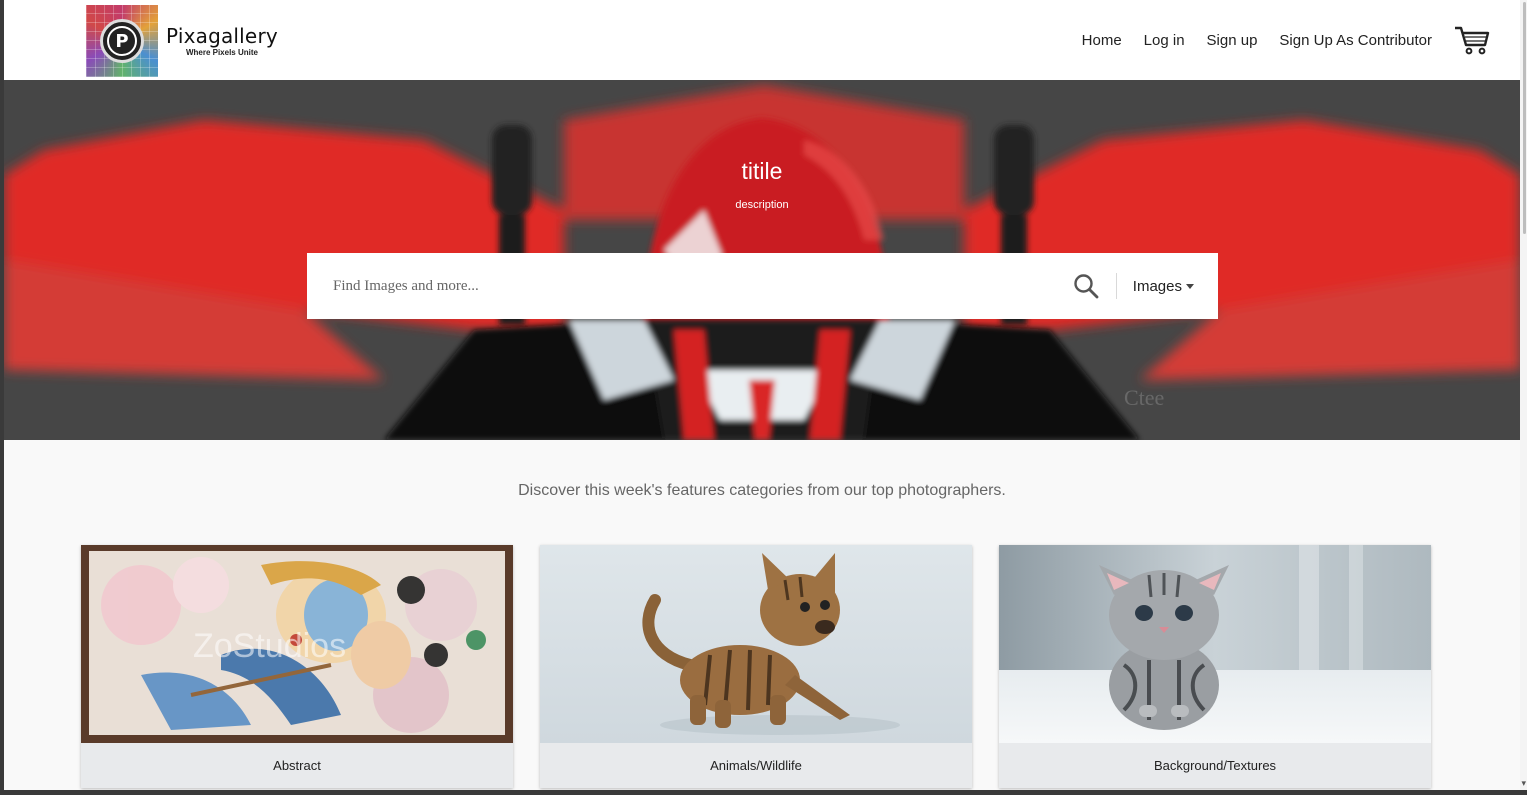  I want to click on chevron-down-icon, so click(1190, 286).